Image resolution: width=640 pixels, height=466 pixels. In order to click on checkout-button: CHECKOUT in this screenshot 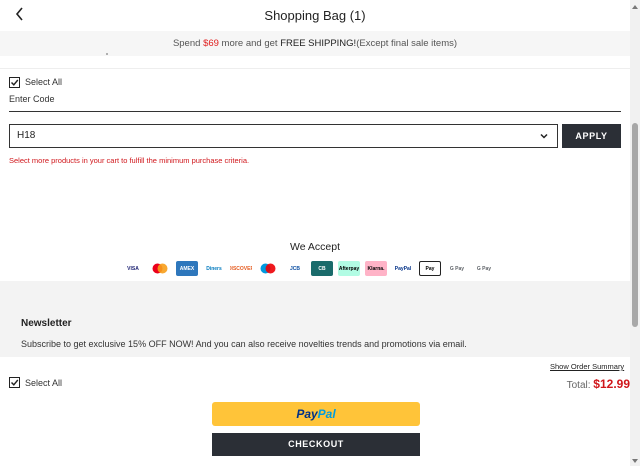, I will do `click(316, 444)`.